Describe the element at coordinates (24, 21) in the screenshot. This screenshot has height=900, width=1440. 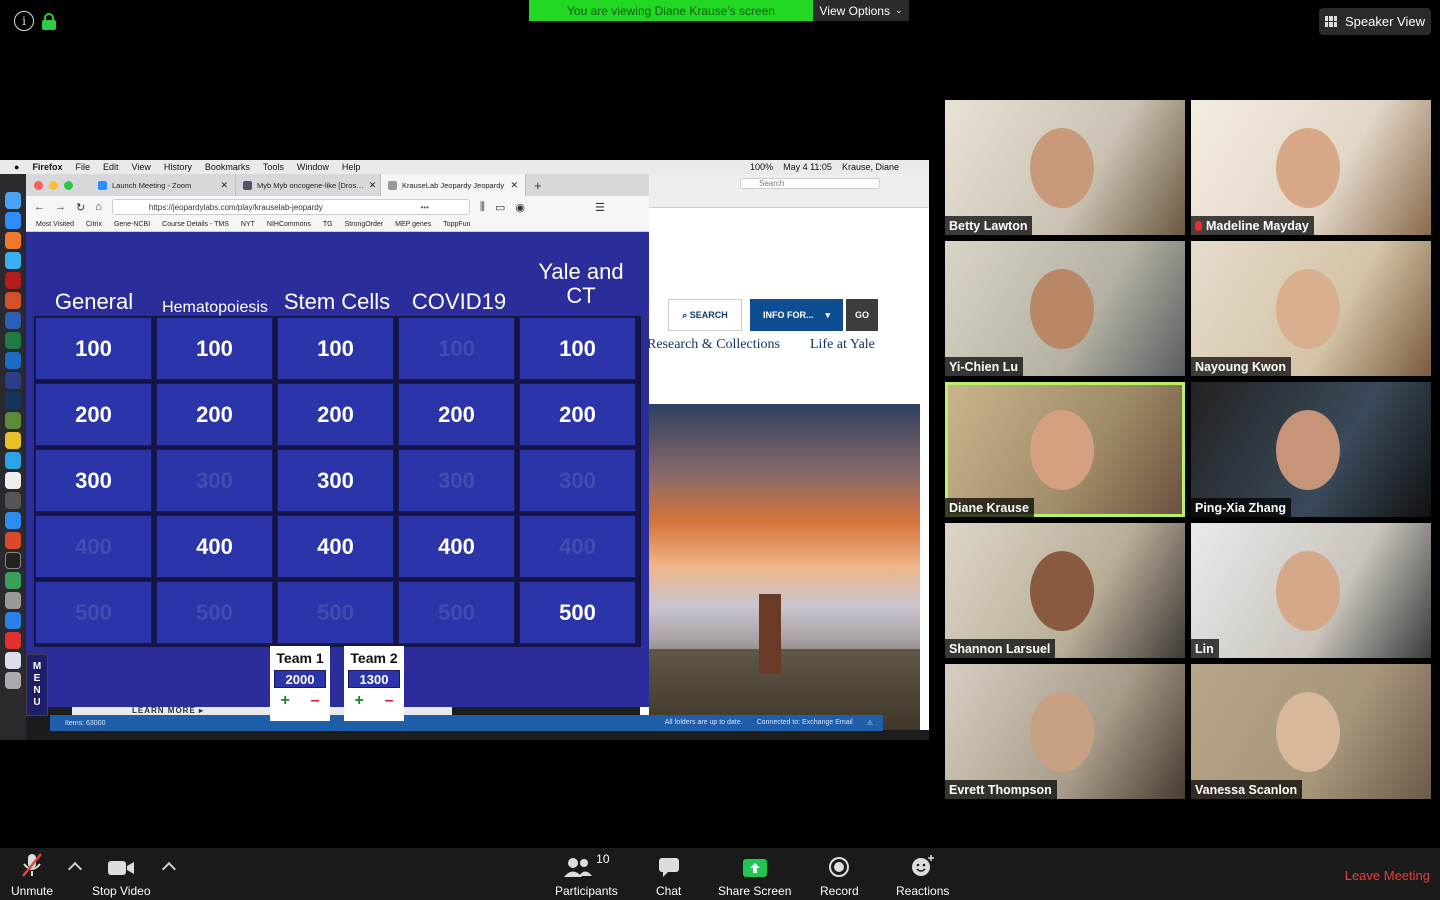
I see `info-icon: i` at that location.